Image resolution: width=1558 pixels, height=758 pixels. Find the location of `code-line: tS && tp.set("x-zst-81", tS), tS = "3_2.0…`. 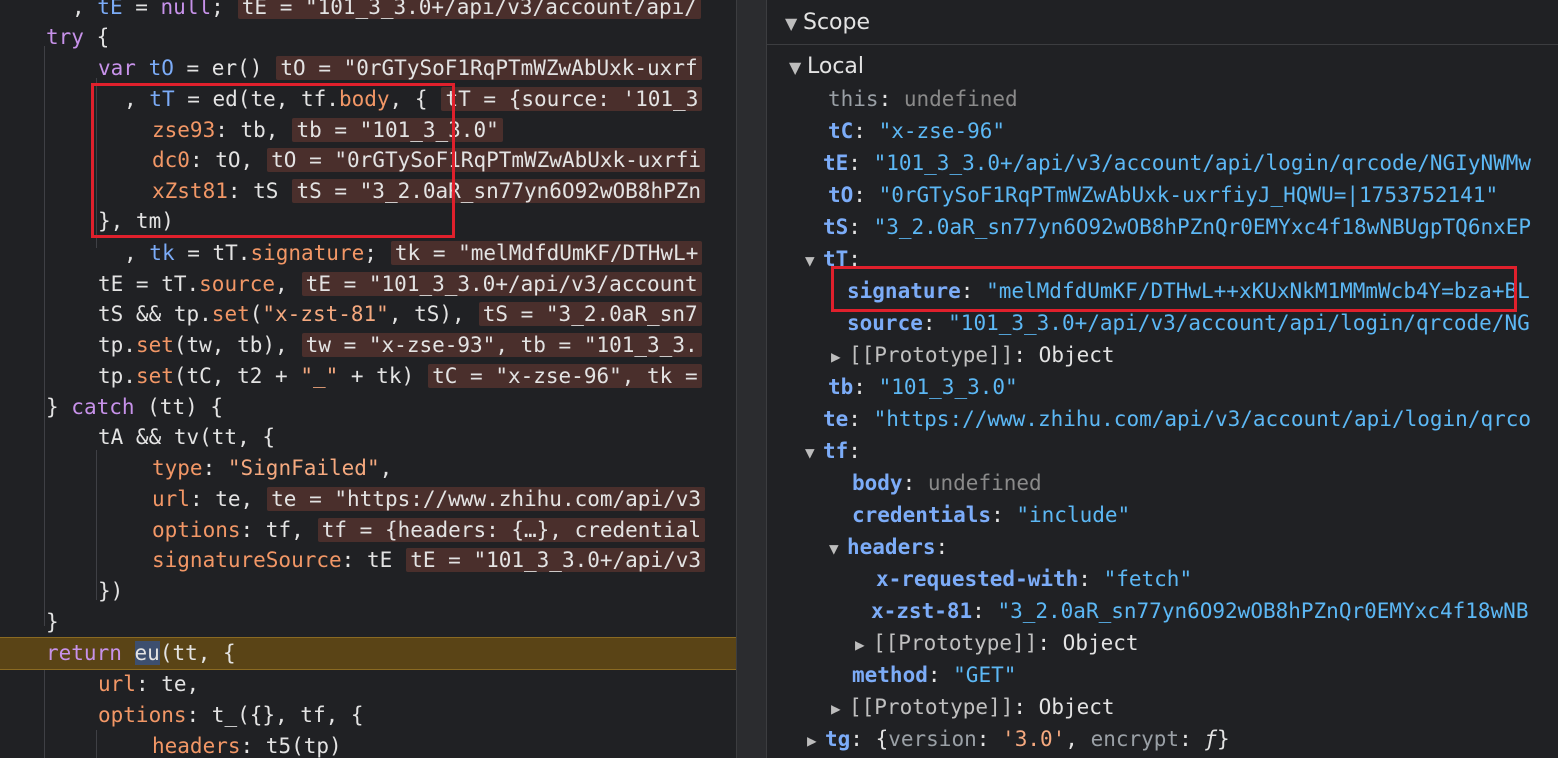

code-line: tS && tp.set("x-zst-81", tS), tS = "3_2.0… is located at coordinates (400, 314).